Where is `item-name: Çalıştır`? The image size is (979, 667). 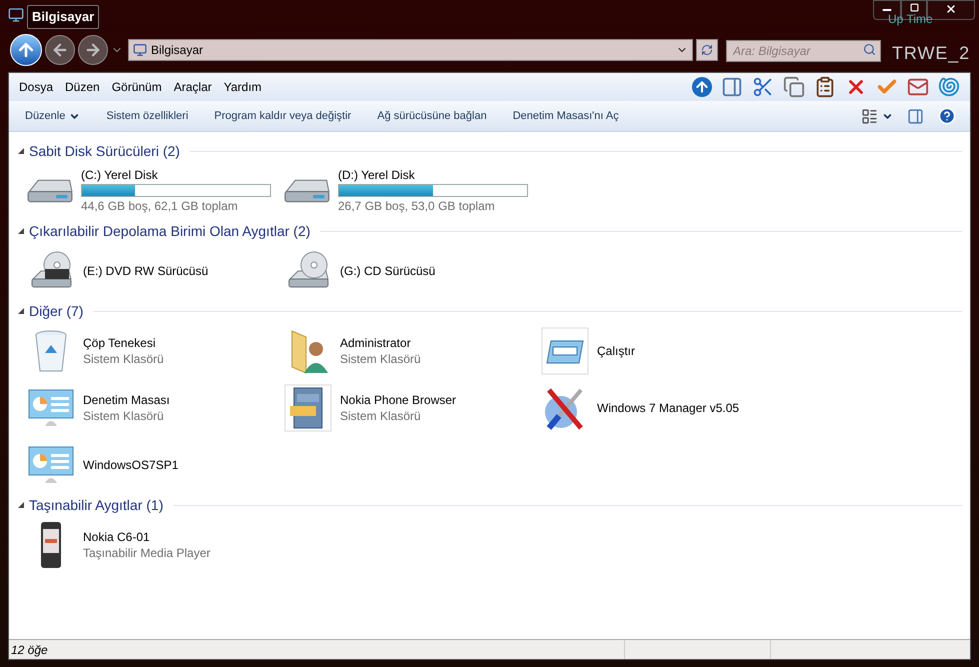 item-name: Çalıştır is located at coordinates (616, 350).